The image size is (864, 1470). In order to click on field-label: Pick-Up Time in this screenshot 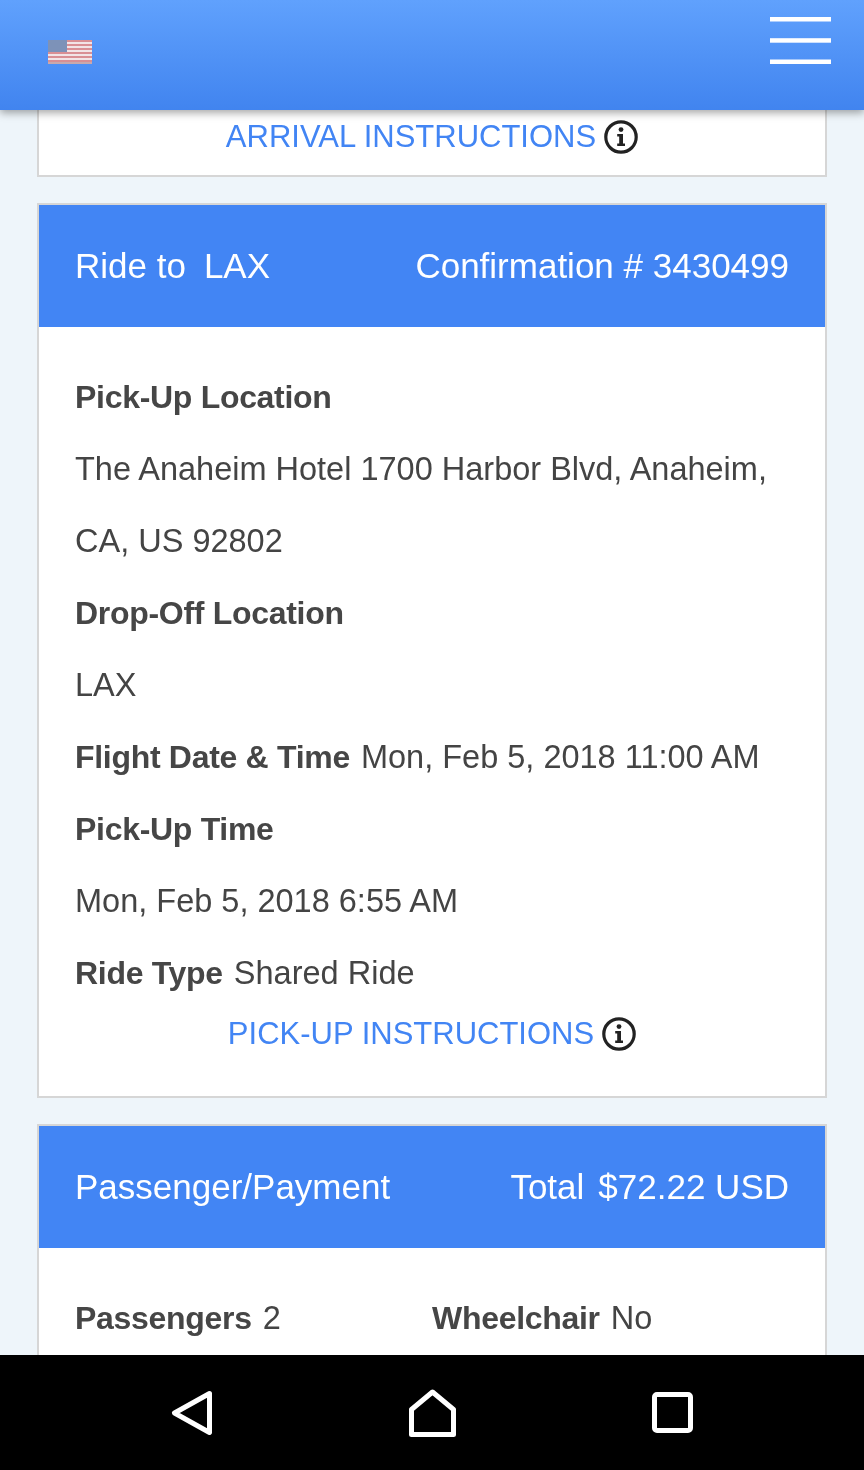, I will do `click(175, 829)`.